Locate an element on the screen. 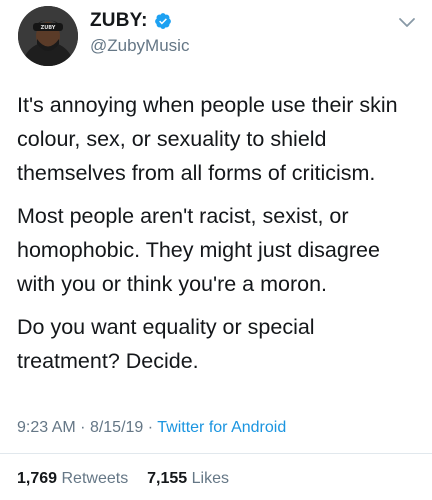  likes-label: Likes is located at coordinates (210, 478).